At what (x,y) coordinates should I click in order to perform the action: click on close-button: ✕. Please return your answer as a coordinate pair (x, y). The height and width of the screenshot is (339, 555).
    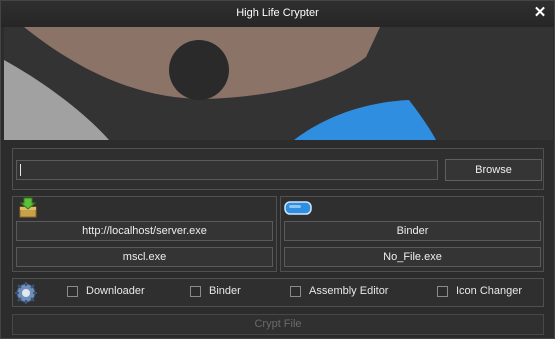
    Looking at the image, I should click on (540, 13).